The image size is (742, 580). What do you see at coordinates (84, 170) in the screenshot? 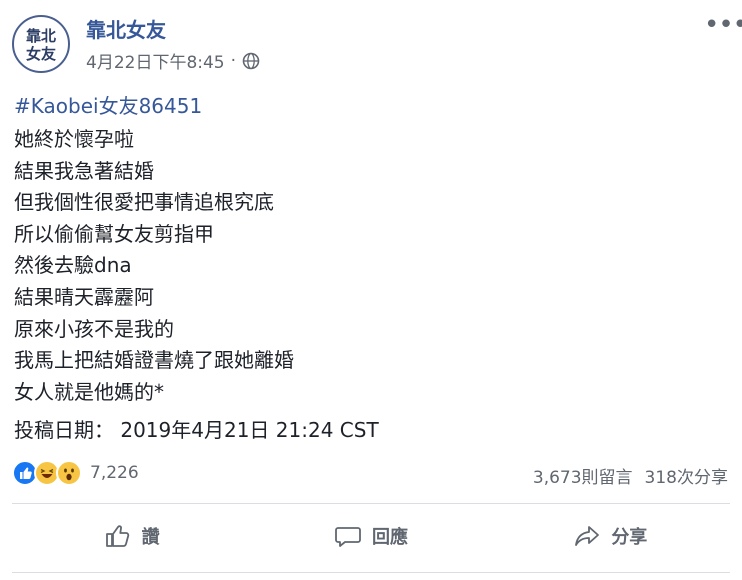
I see `post-line: 結果我急著結婚` at bounding box center [84, 170].